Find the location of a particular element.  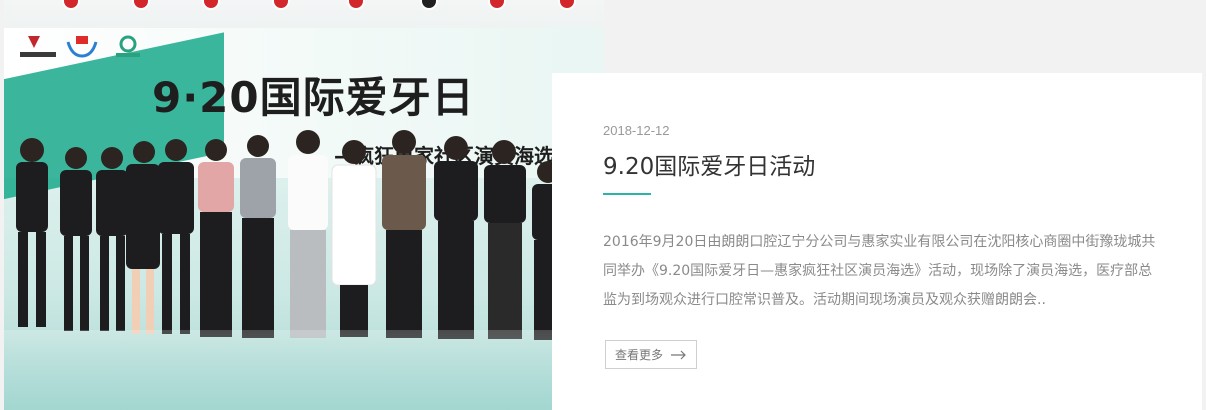

arrow-right-icon is located at coordinates (678, 354).